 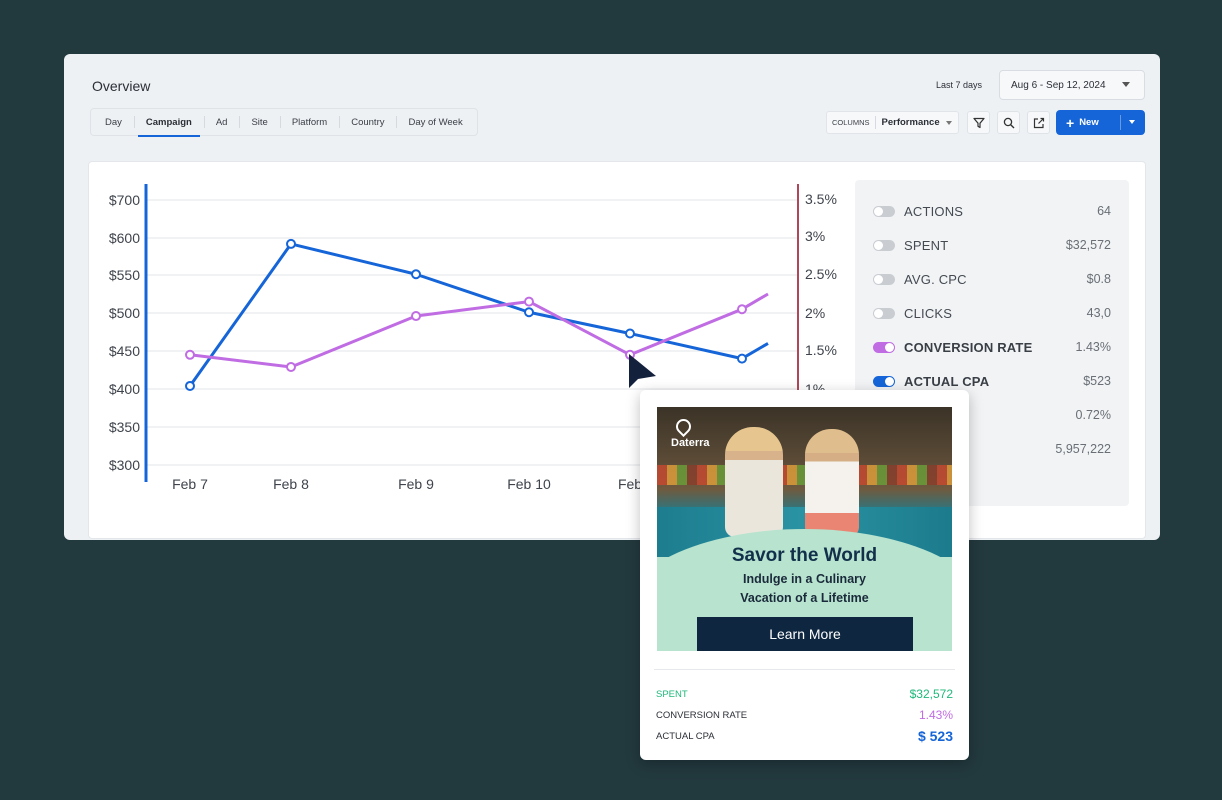 I want to click on search-icon, so click(x=1008, y=122).